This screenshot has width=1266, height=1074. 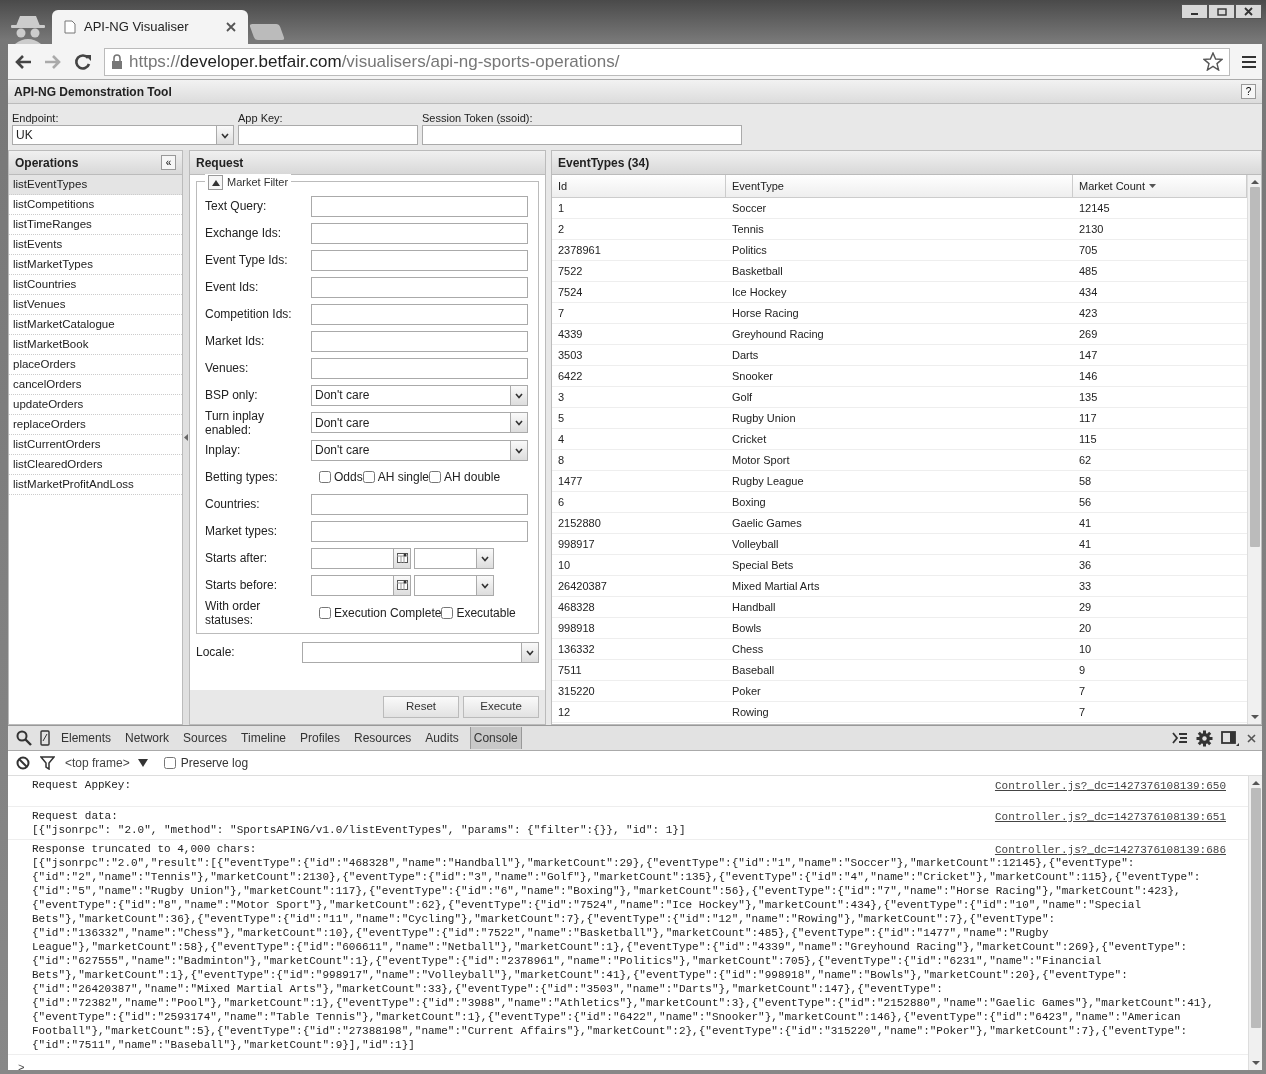 What do you see at coordinates (83, 61) in the screenshot?
I see `reload-icon` at bounding box center [83, 61].